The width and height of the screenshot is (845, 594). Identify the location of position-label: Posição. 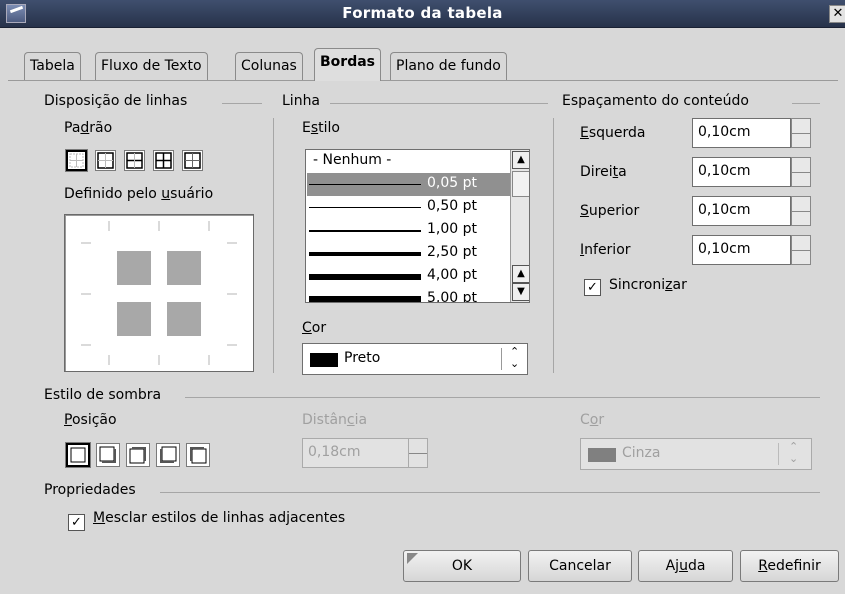
(90, 420).